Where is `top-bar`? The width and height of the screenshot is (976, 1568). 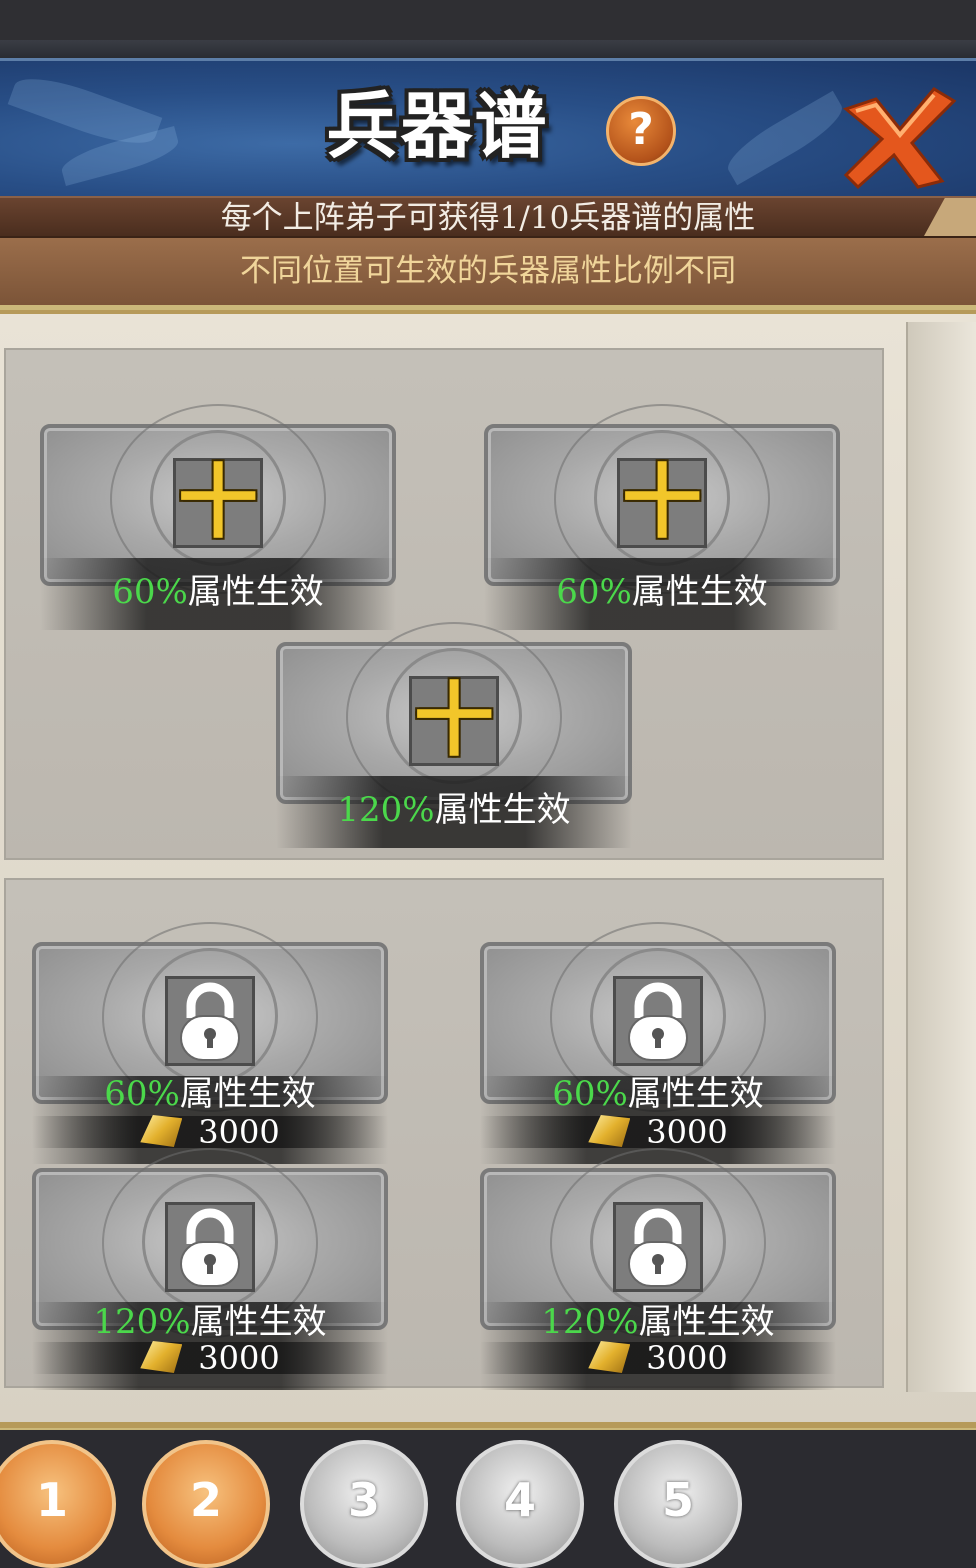 top-bar is located at coordinates (488, 20).